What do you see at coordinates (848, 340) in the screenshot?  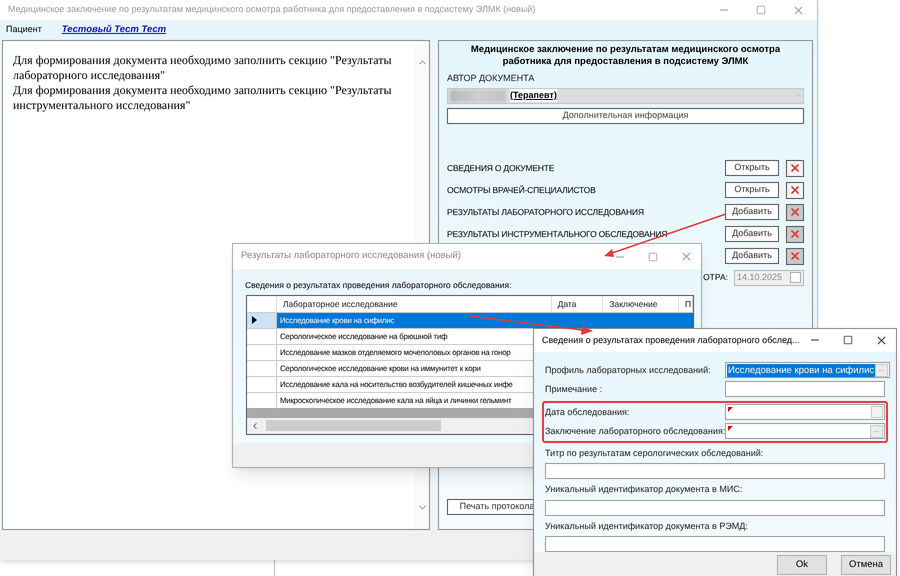 I see `maximize-icon` at bounding box center [848, 340].